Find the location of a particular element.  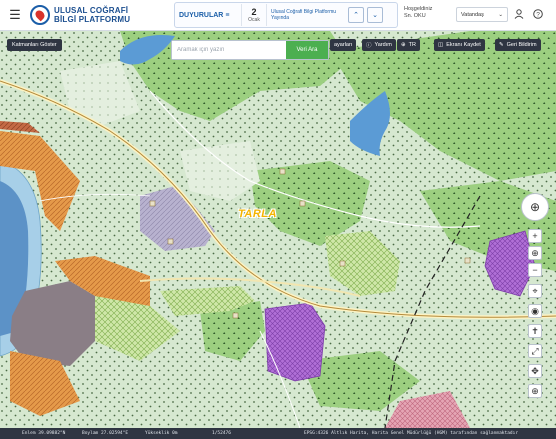

list-icon: ≡ is located at coordinates (227, 15).